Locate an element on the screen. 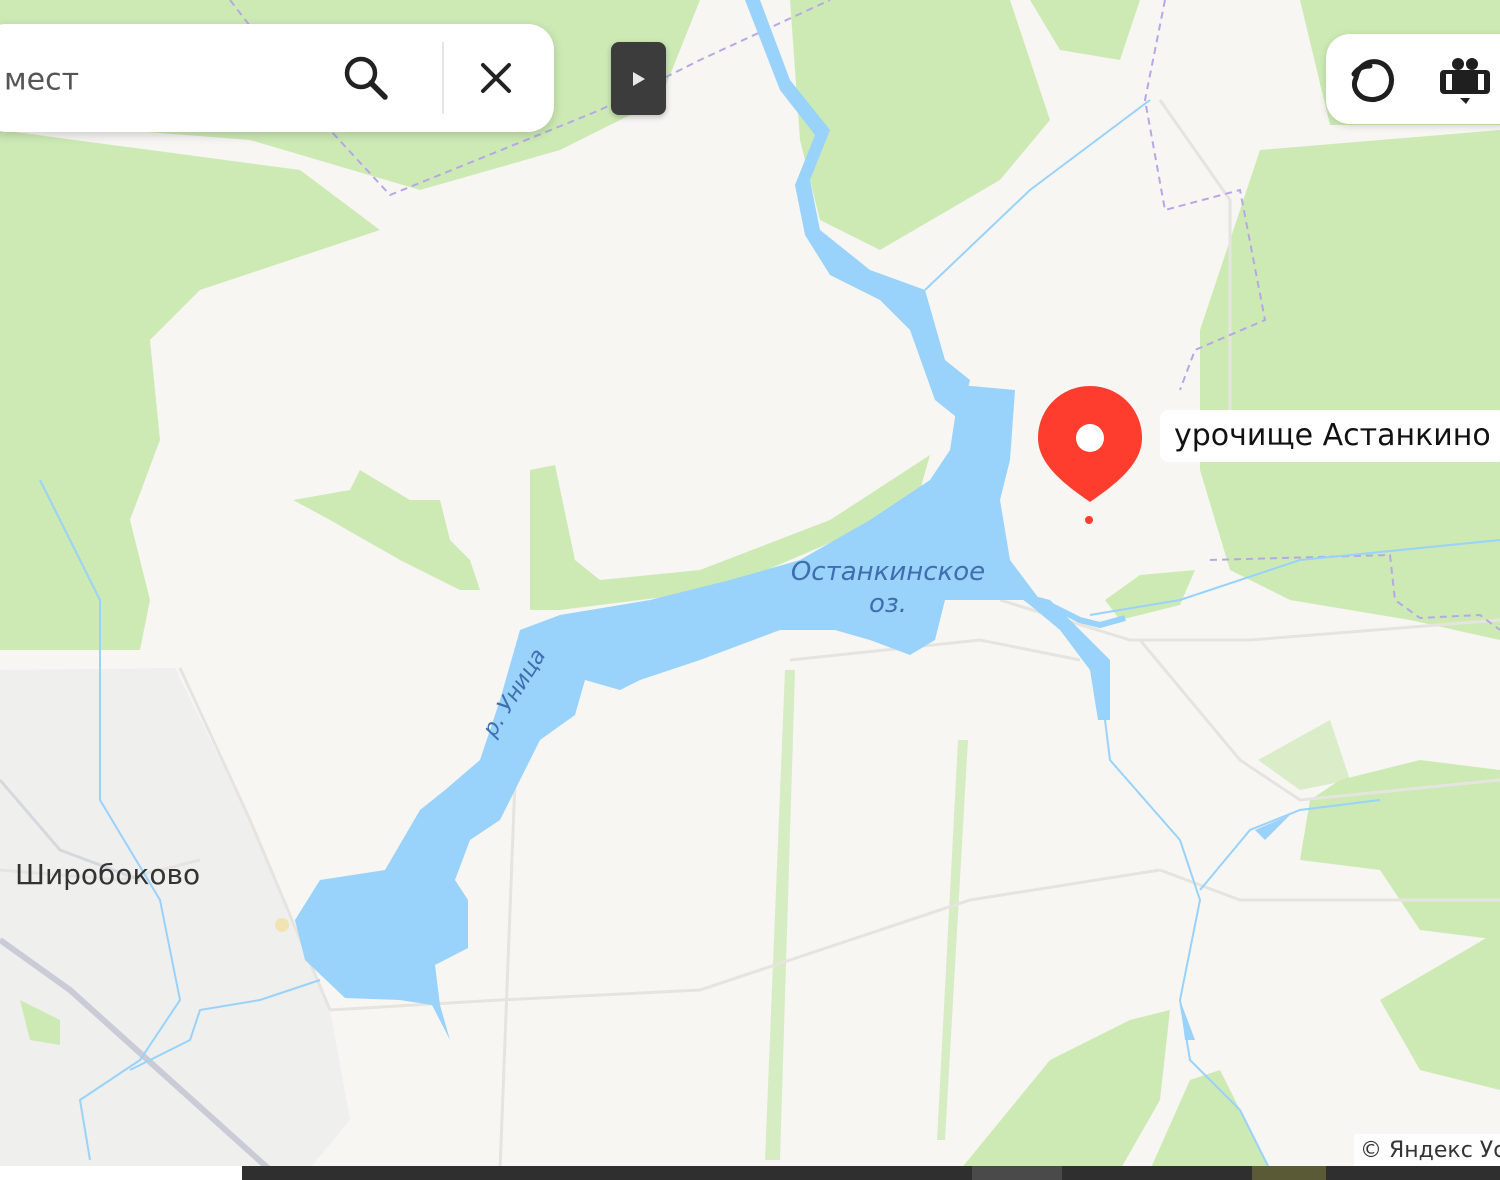  collapse-panel-button is located at coordinates (638, 78).